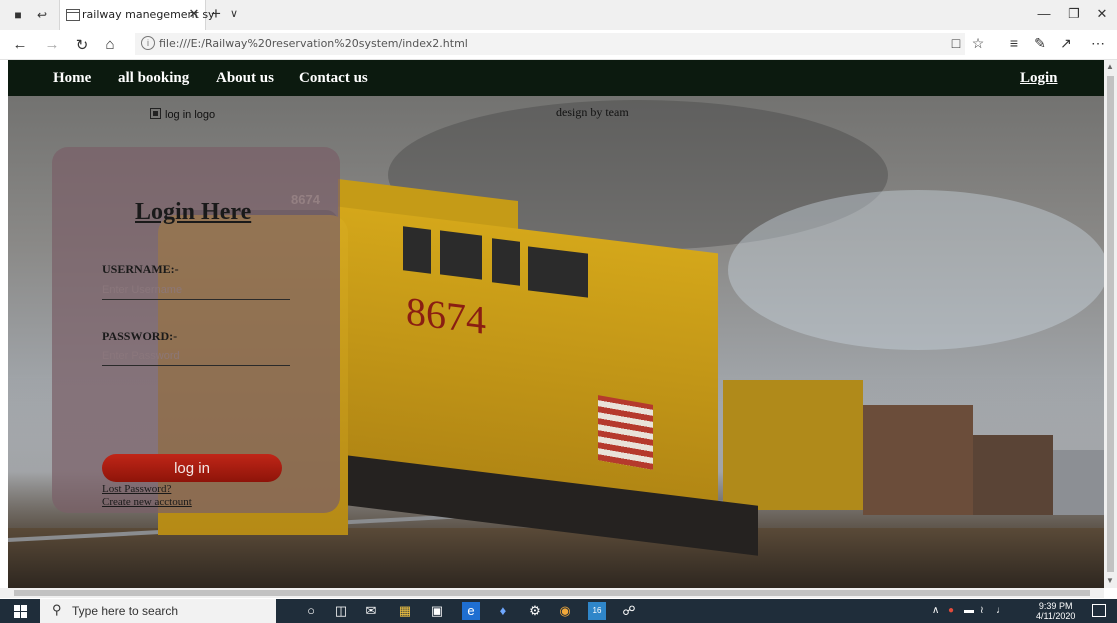 The width and height of the screenshot is (1117, 623). What do you see at coordinates (153, 78) in the screenshot?
I see `nav-all-booking: all booking` at bounding box center [153, 78].